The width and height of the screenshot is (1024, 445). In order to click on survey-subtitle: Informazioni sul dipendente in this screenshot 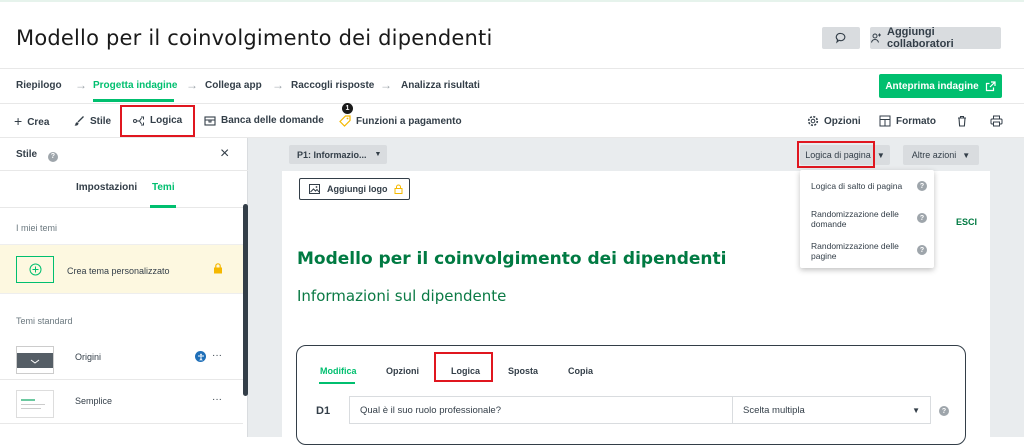, I will do `click(401, 296)`.